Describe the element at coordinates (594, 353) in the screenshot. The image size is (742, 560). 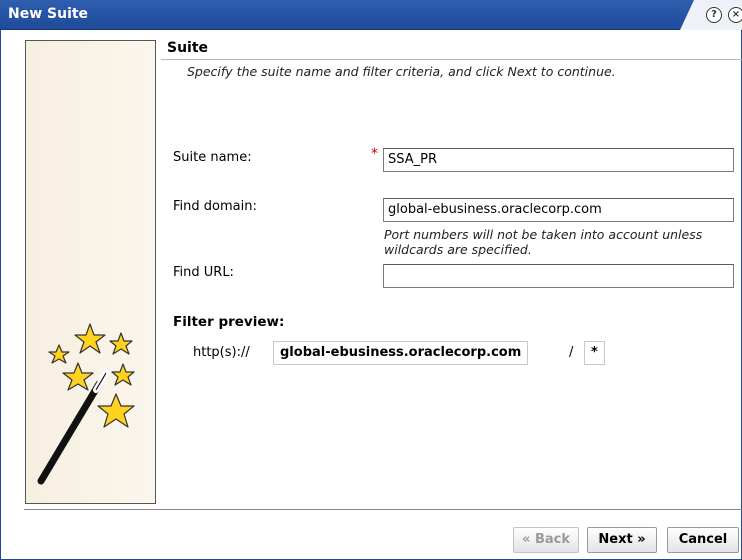
I see `filter-preview-path: *` at that location.